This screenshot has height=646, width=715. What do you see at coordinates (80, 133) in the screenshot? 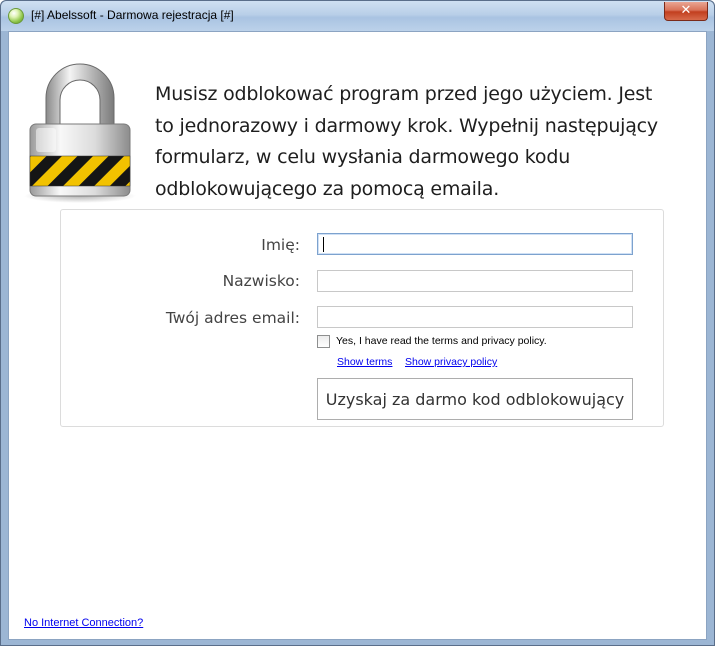
I see `padlock-icon` at bounding box center [80, 133].